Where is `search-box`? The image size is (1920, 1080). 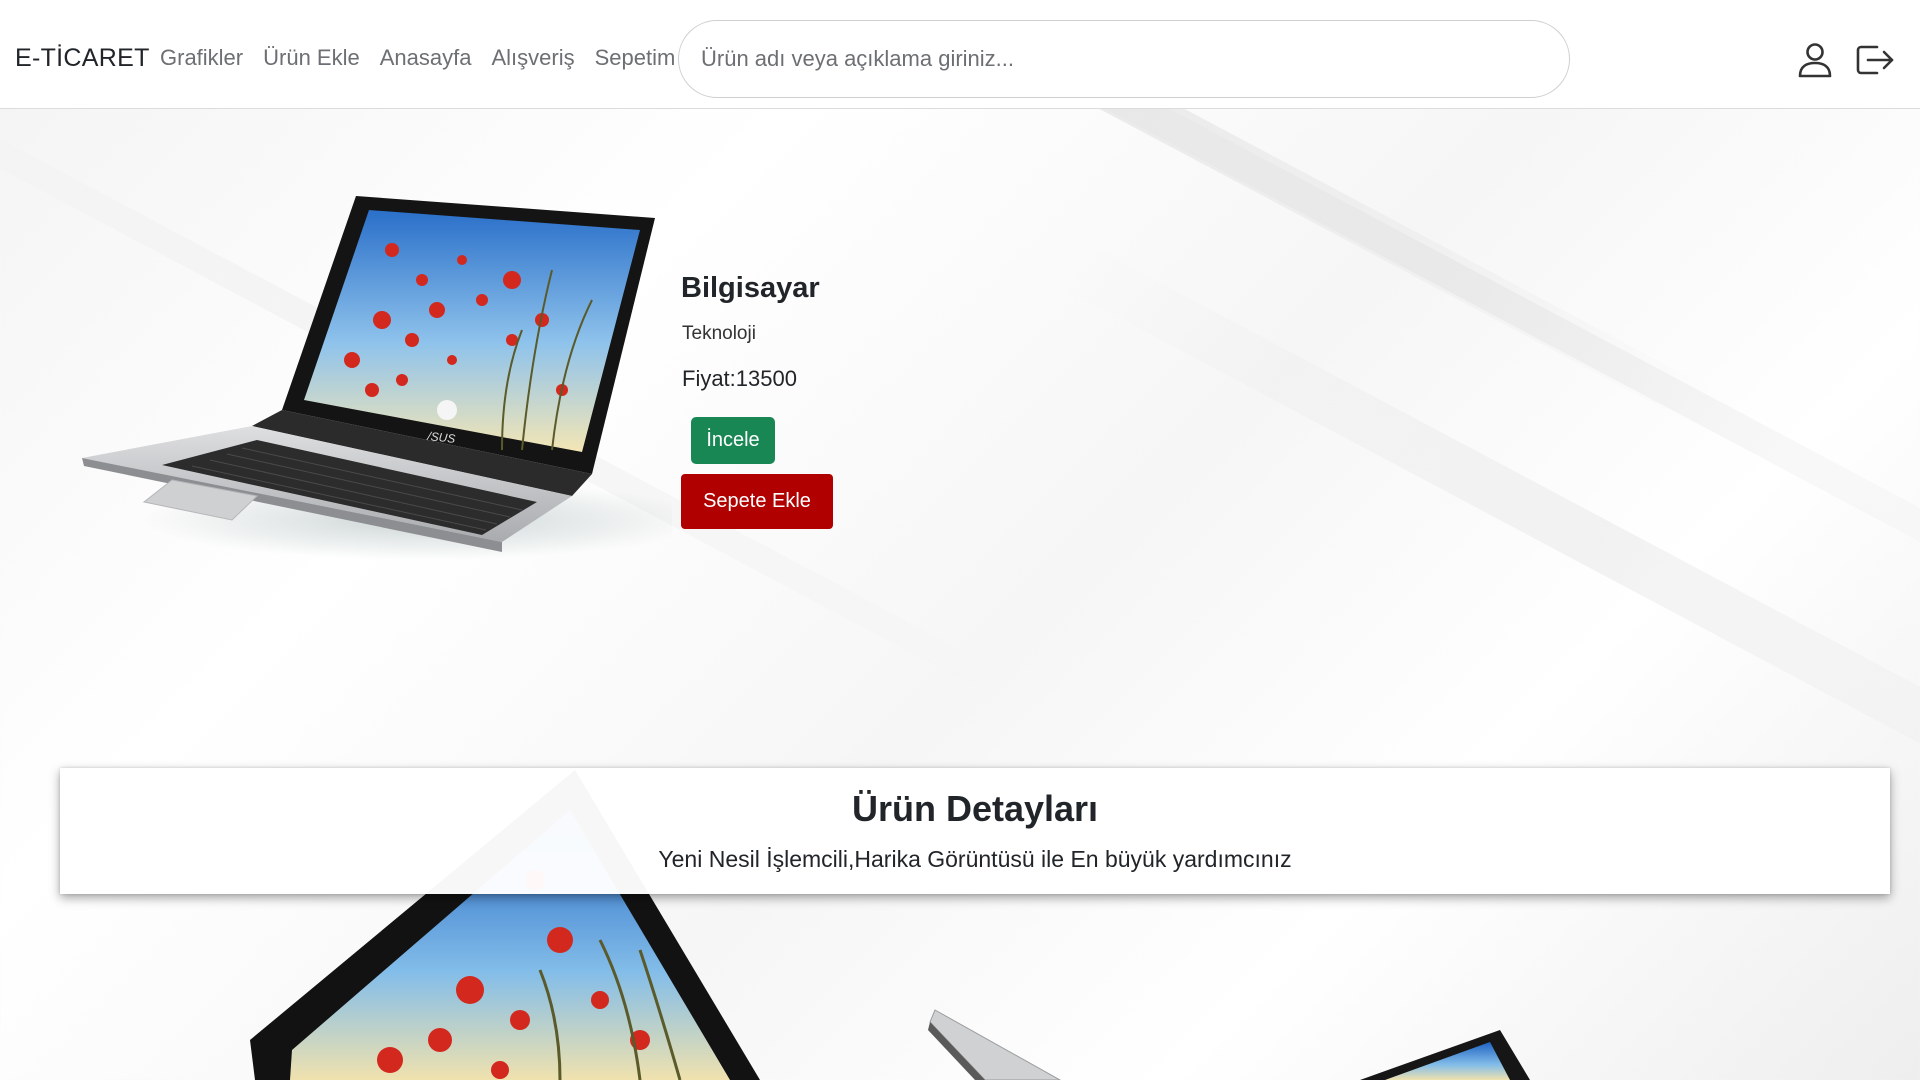
search-box is located at coordinates (1124, 59).